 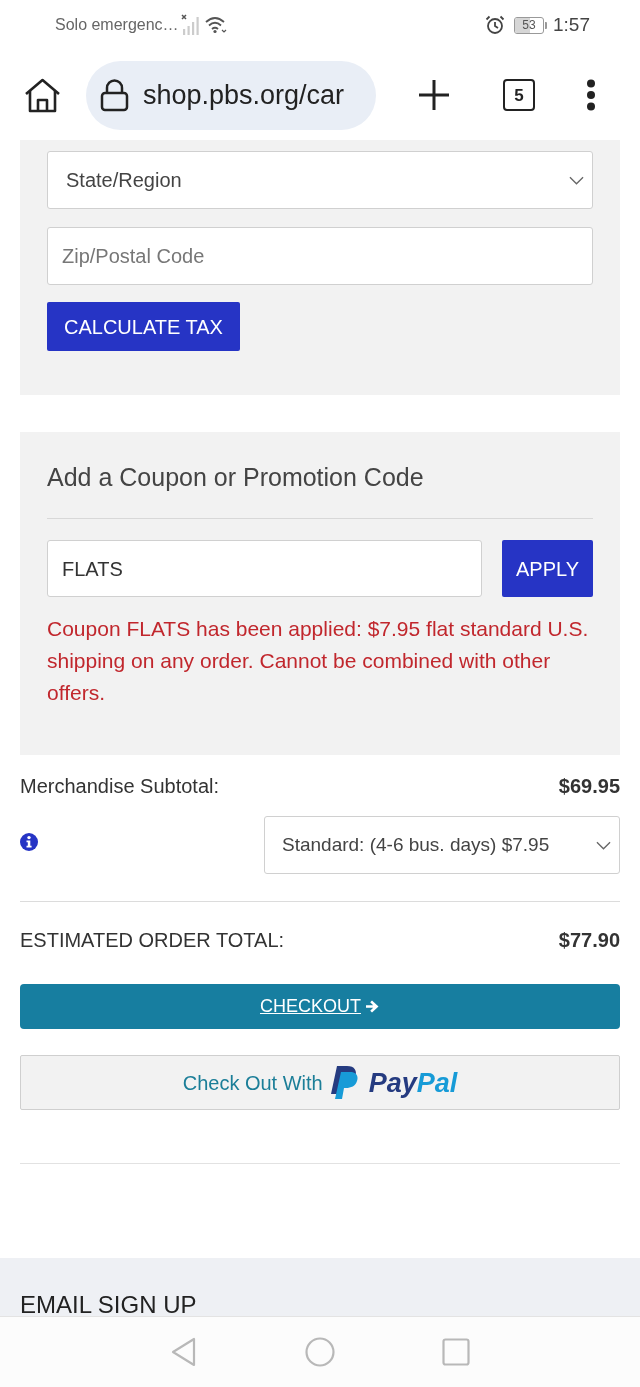 What do you see at coordinates (519, 95) in the screenshot?
I see `tab-switcher-button: 5` at bounding box center [519, 95].